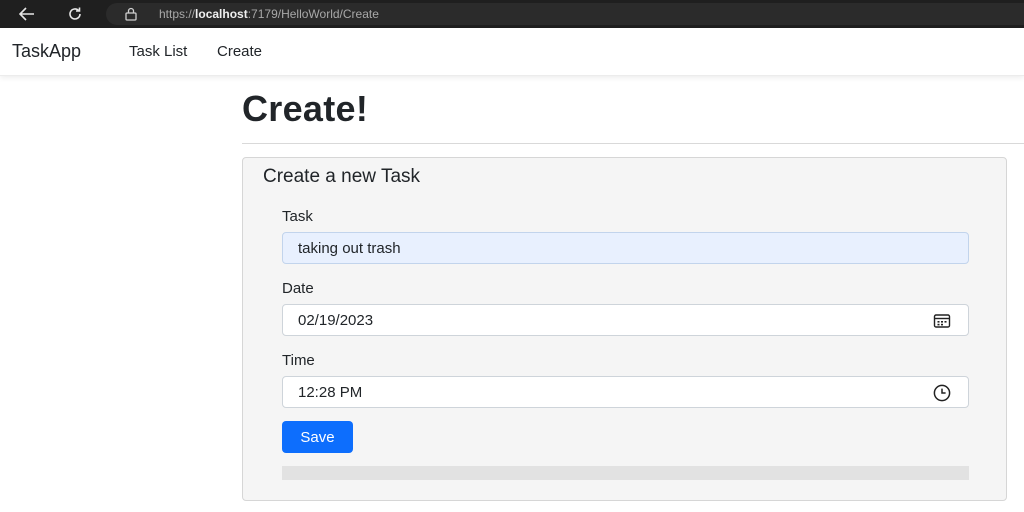  What do you see at coordinates (298, 360) in the screenshot?
I see `time-label: Time` at bounding box center [298, 360].